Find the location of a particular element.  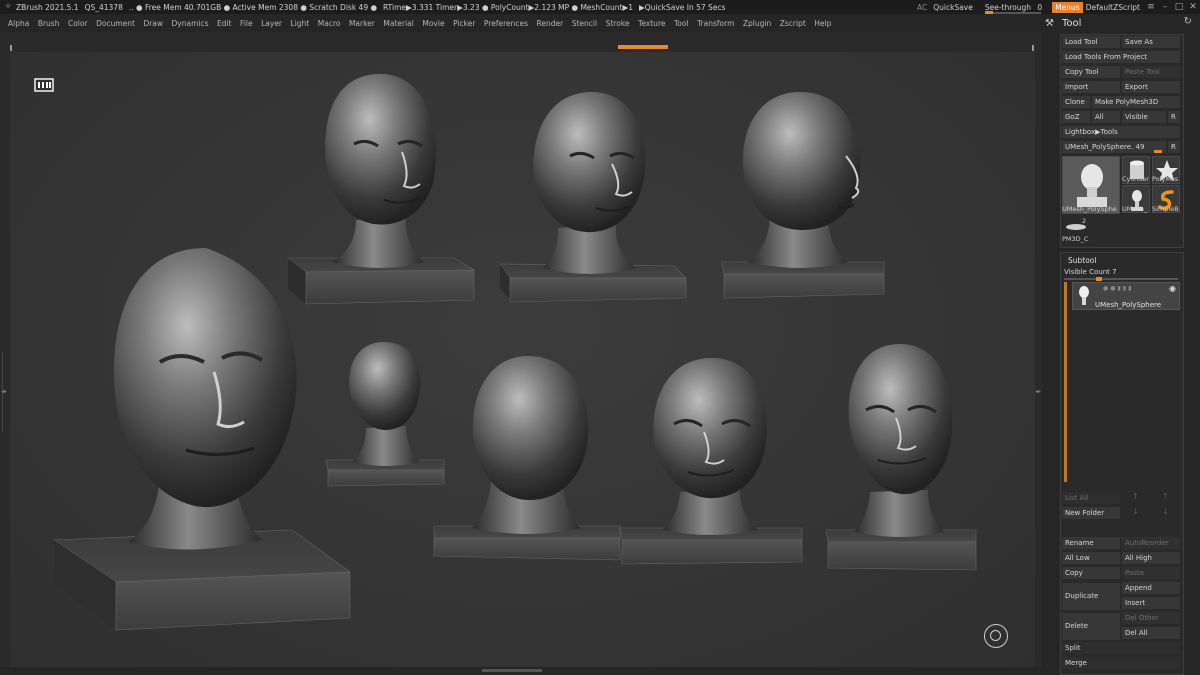

eye-icon: ◉ is located at coordinates (1172, 288).